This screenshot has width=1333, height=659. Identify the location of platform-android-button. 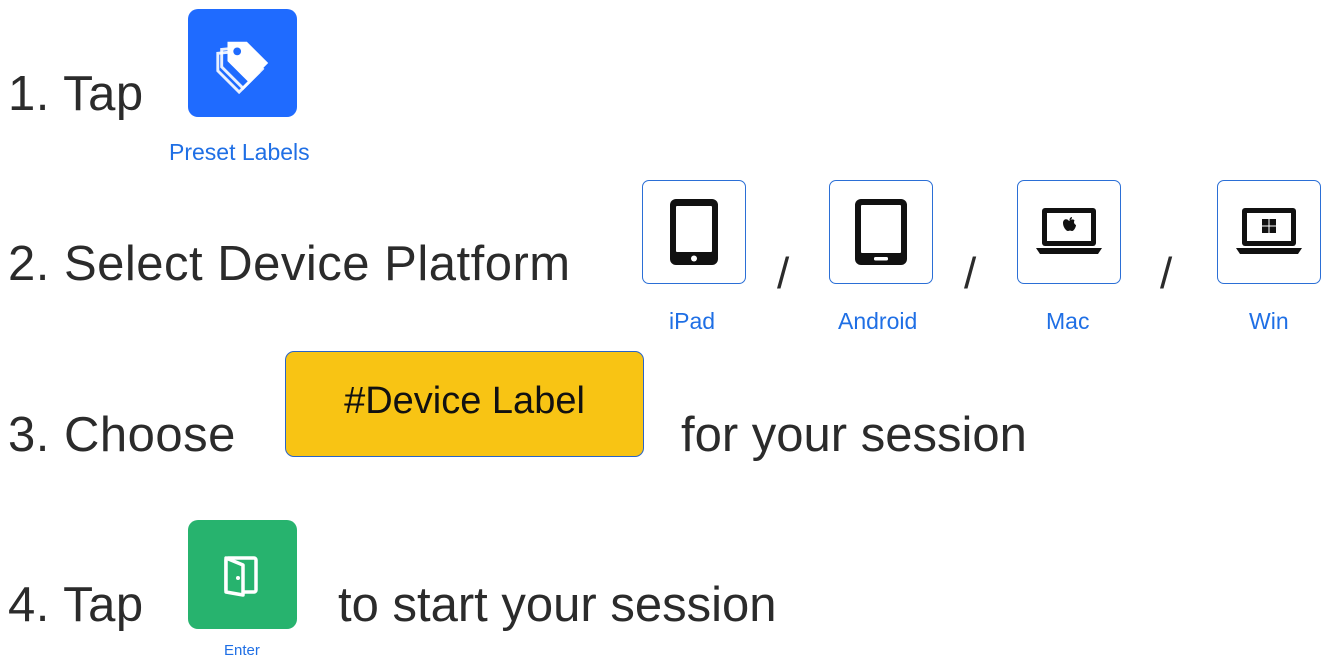
(881, 232).